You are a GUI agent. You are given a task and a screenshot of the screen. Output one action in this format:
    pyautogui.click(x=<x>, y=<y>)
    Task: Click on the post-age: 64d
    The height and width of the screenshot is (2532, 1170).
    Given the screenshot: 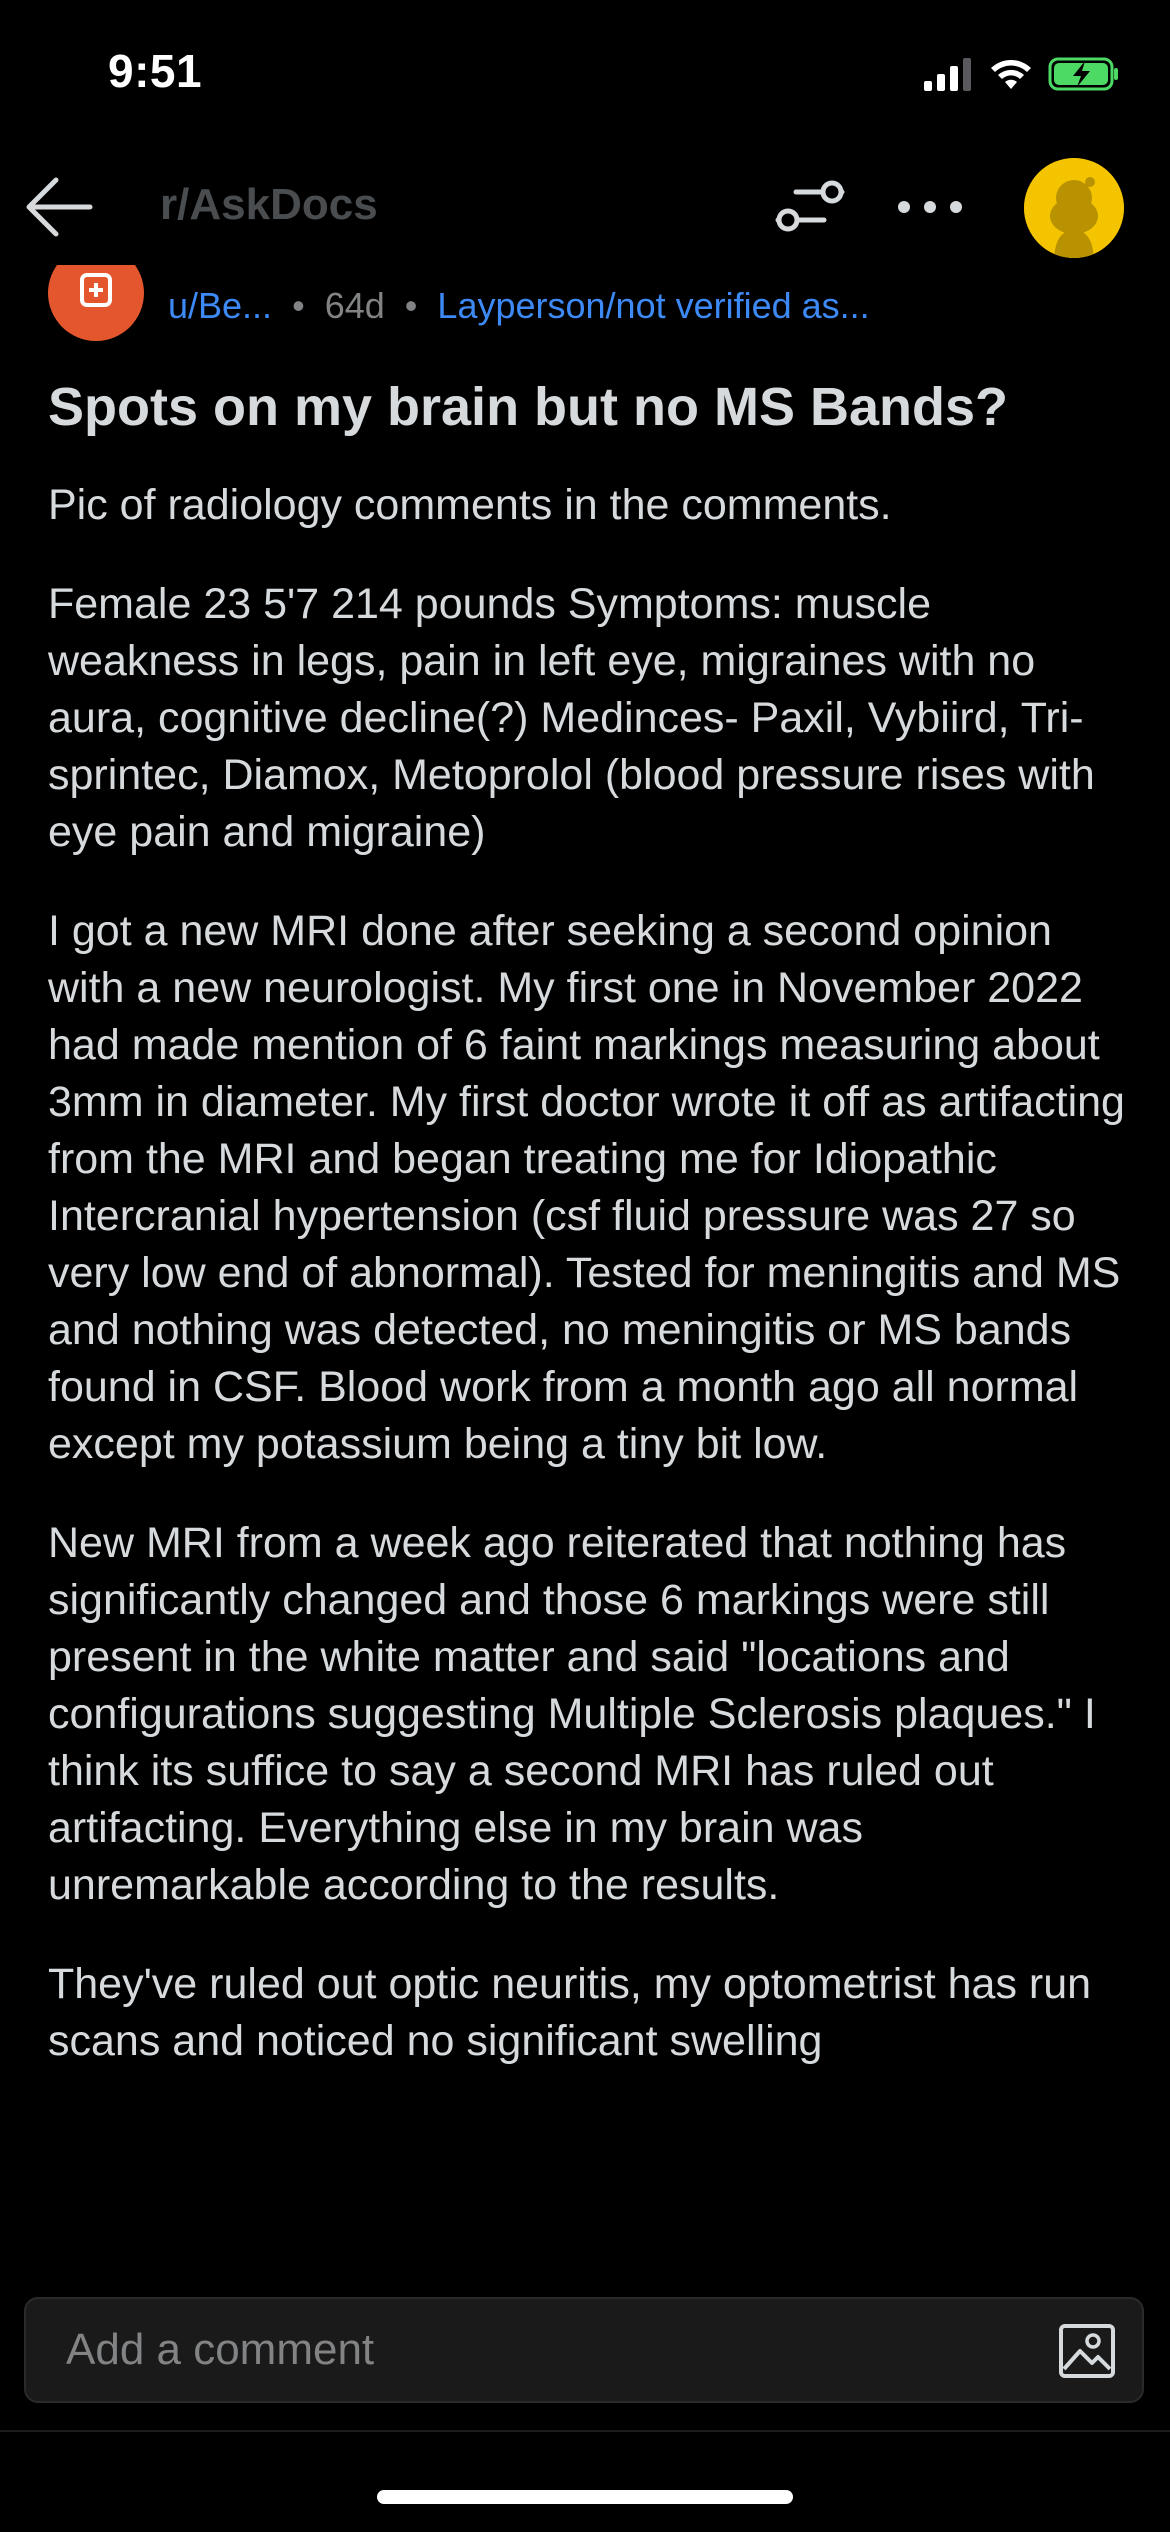 What is the action you would take?
    pyautogui.click(x=354, y=305)
    